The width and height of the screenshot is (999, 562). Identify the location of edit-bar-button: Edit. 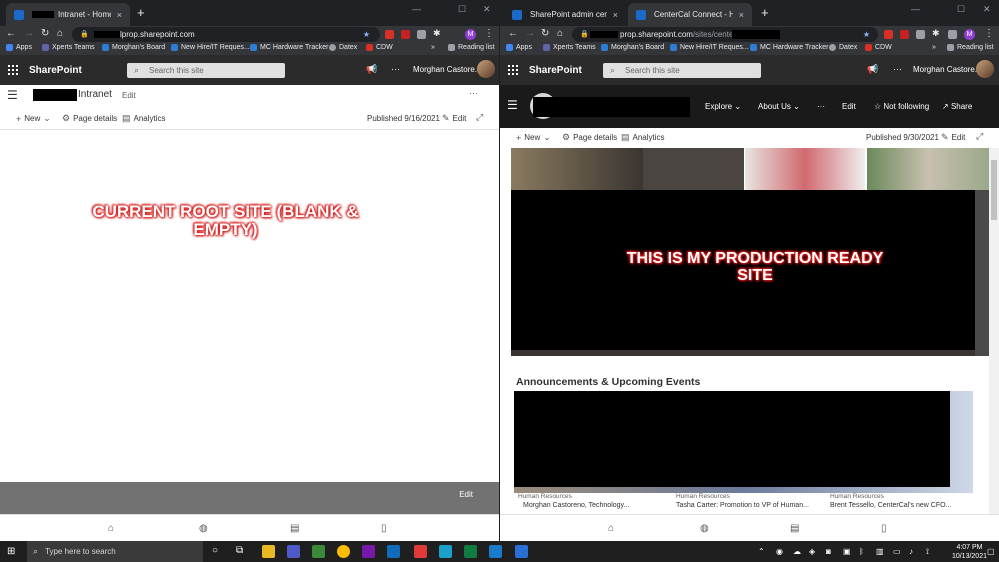
(466, 494).